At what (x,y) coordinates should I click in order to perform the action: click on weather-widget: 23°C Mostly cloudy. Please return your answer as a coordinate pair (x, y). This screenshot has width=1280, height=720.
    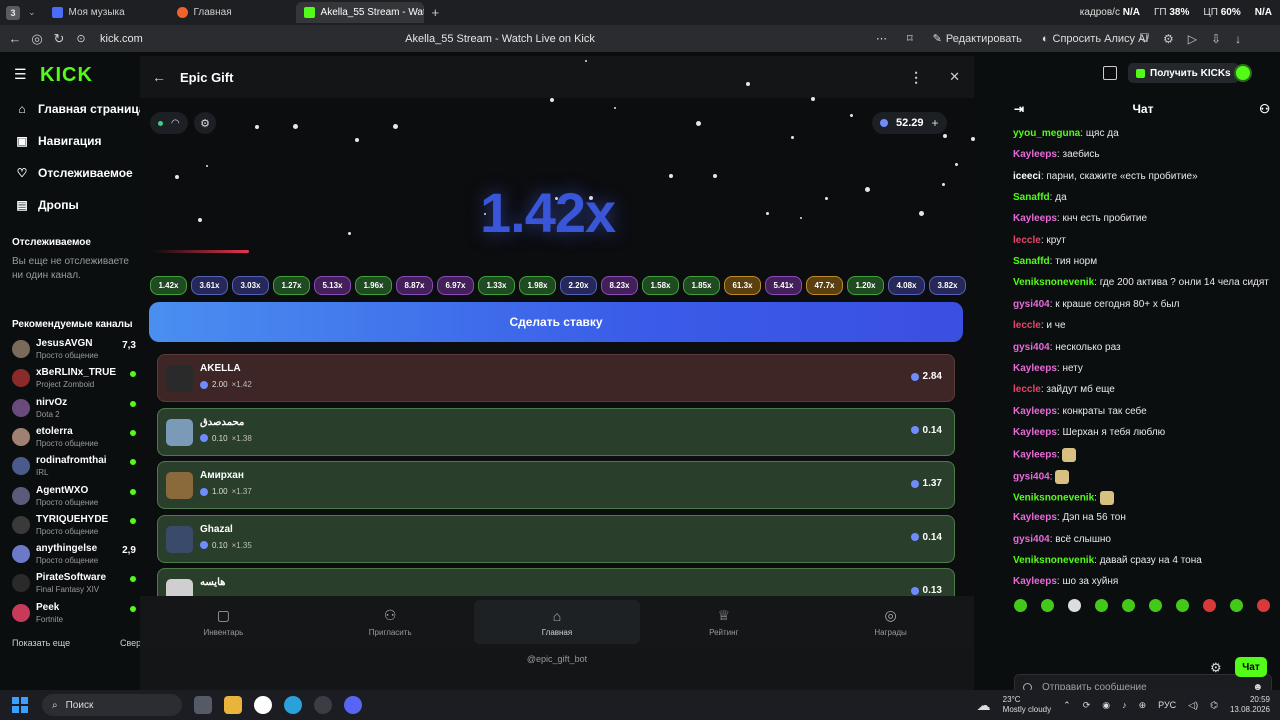
    Looking at the image, I should click on (1027, 705).